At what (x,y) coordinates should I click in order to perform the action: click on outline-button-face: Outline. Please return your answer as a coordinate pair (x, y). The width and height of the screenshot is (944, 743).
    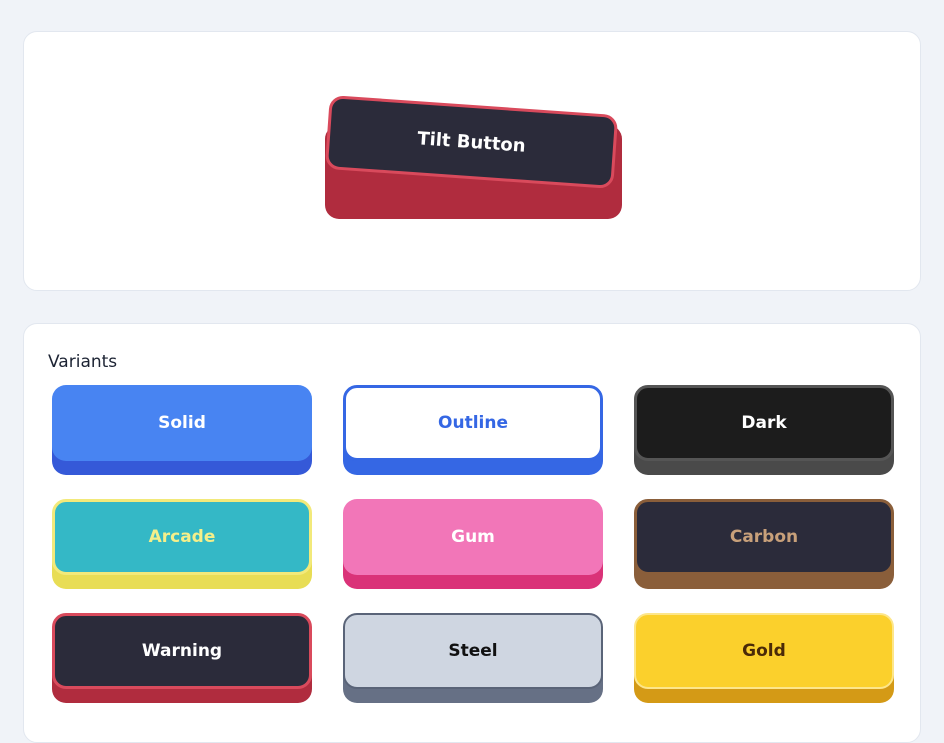
    Looking at the image, I should click on (473, 423).